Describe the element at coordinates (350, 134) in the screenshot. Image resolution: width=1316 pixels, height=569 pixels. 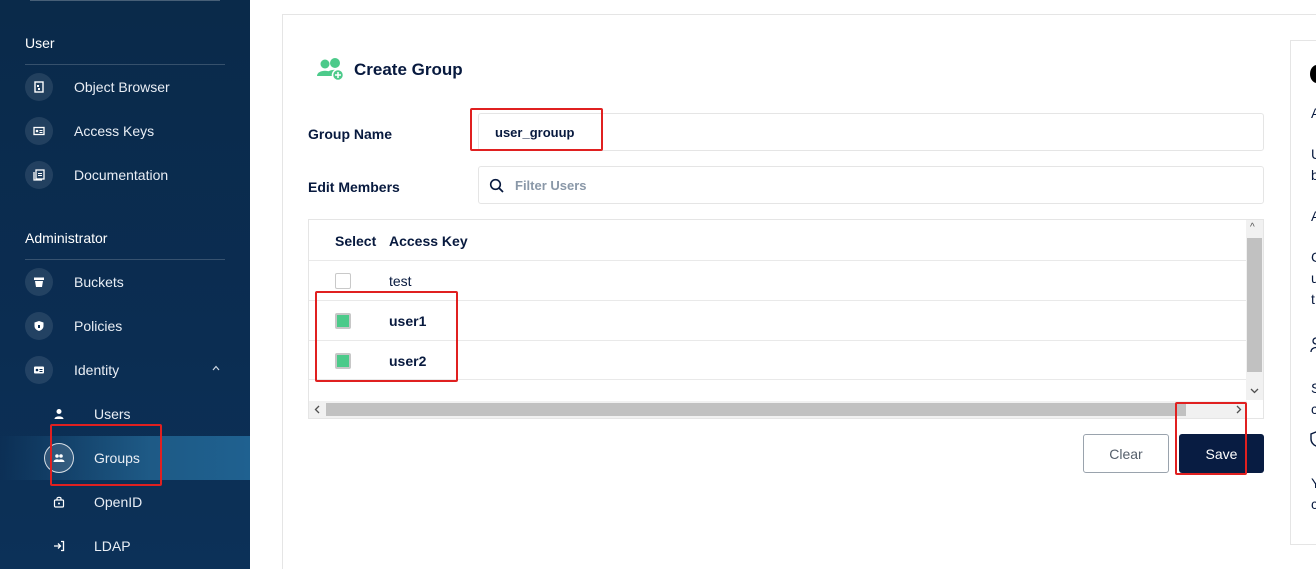
I see `group-name-label: Group Name` at that location.